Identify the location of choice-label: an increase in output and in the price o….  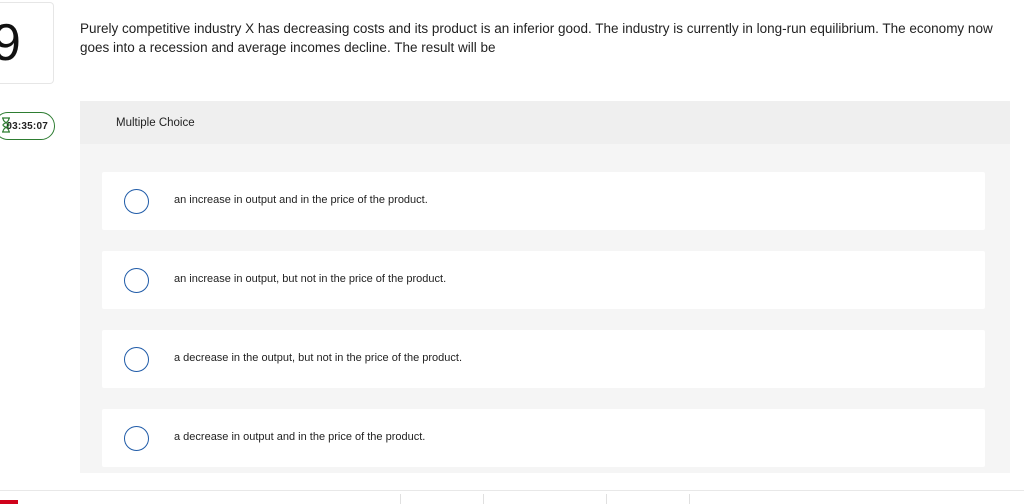
(301, 200).